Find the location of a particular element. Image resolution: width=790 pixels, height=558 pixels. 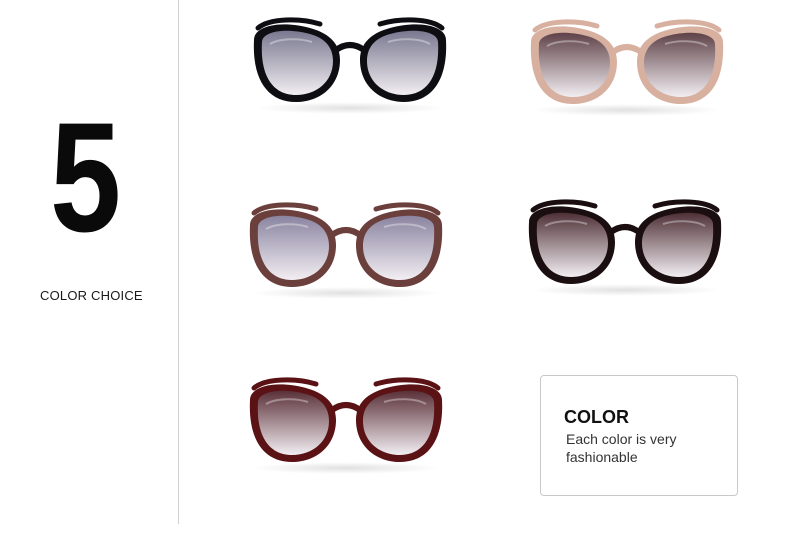

vertical-divider is located at coordinates (178, 262).